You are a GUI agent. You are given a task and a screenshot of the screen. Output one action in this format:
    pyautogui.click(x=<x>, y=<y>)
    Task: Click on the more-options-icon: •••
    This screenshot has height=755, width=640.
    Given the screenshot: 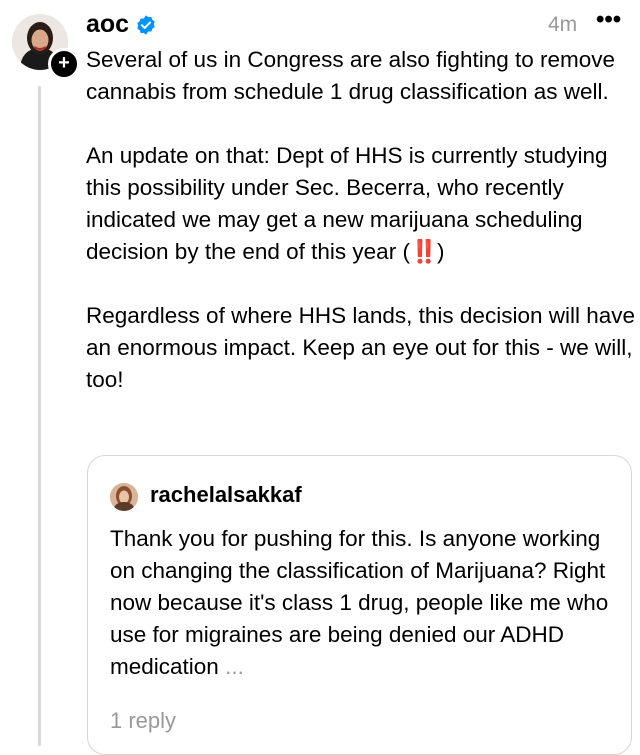 What is the action you would take?
    pyautogui.click(x=608, y=20)
    